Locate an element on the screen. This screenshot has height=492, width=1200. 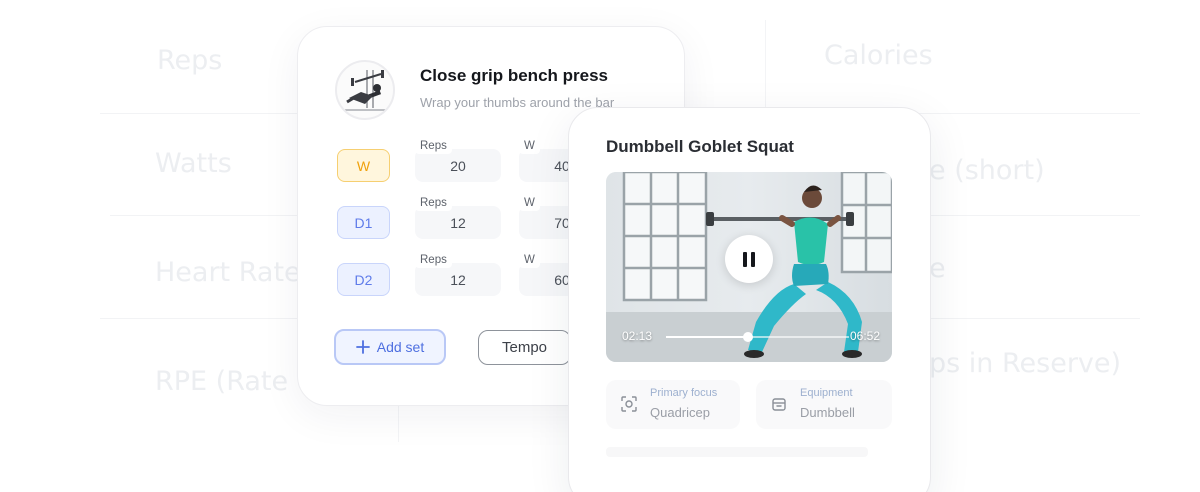
equipment-value: Dumbbell is located at coordinates (827, 412).